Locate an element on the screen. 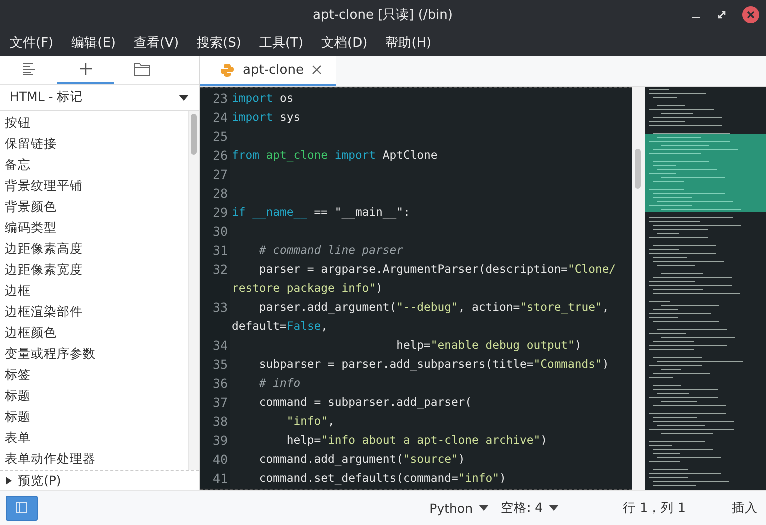  insert-mode: 插入 is located at coordinates (745, 508).